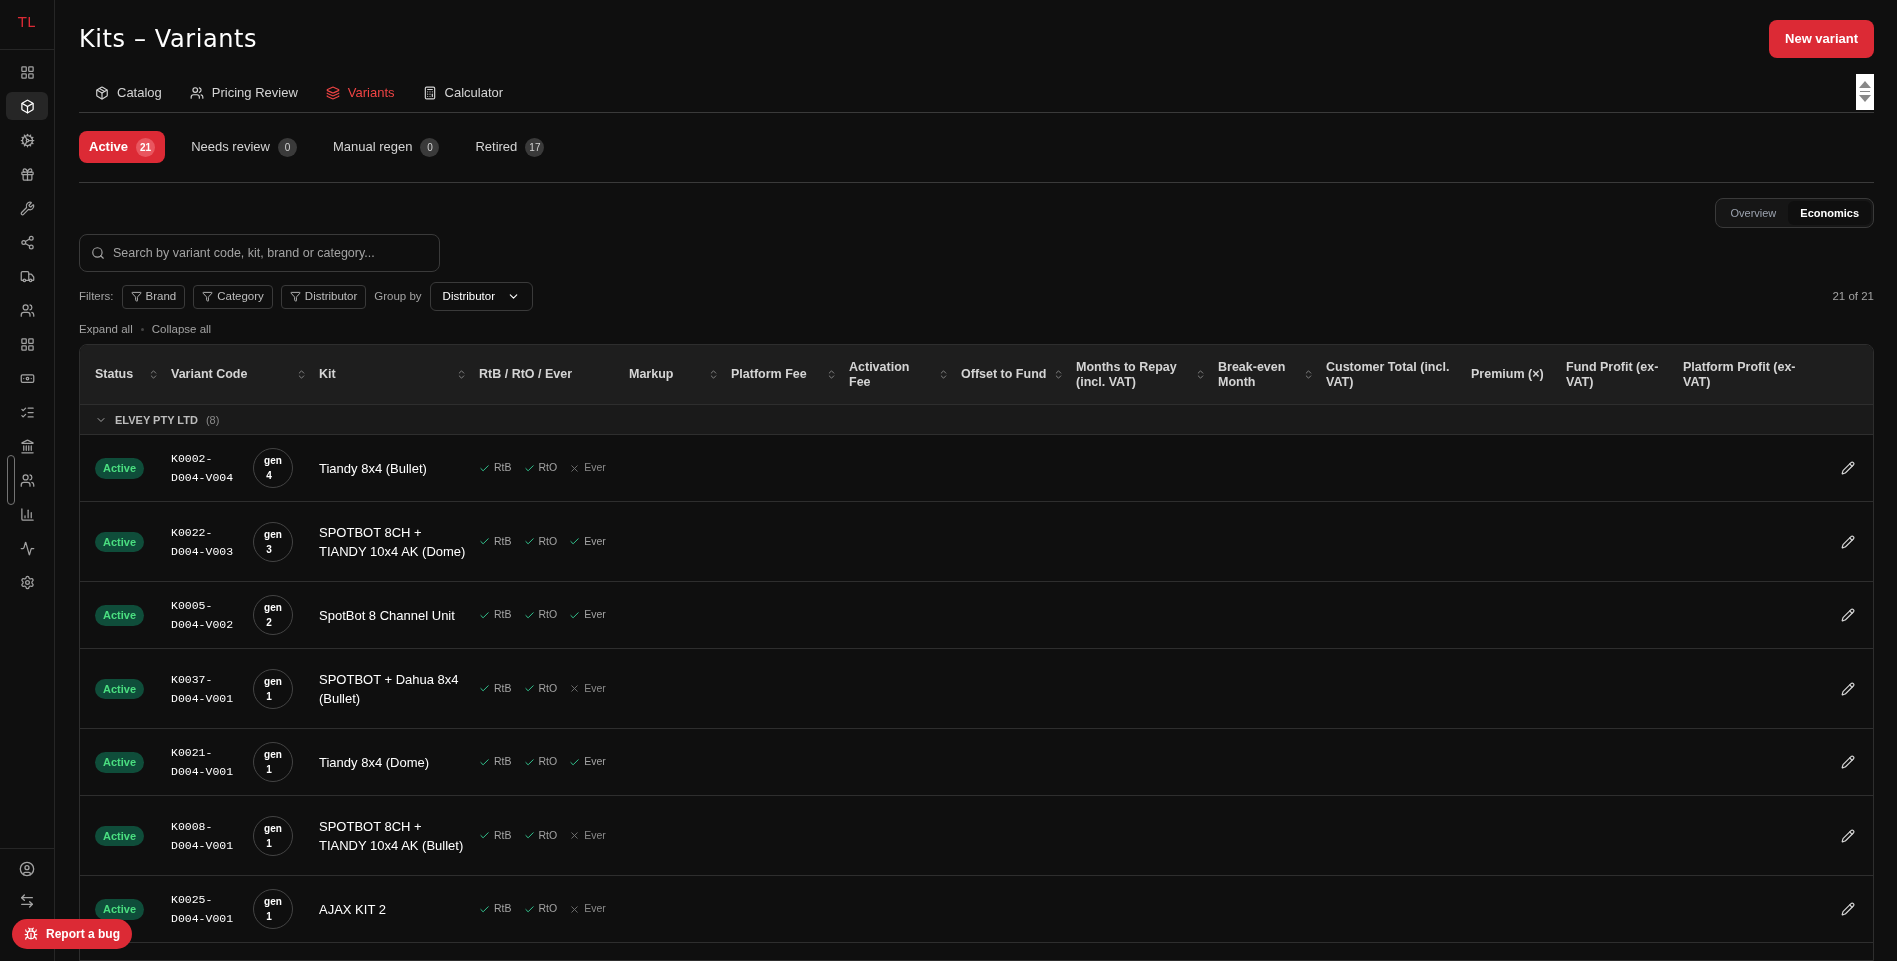 The image size is (1897, 961). I want to click on column-header: Break-even Month, so click(1258, 374).